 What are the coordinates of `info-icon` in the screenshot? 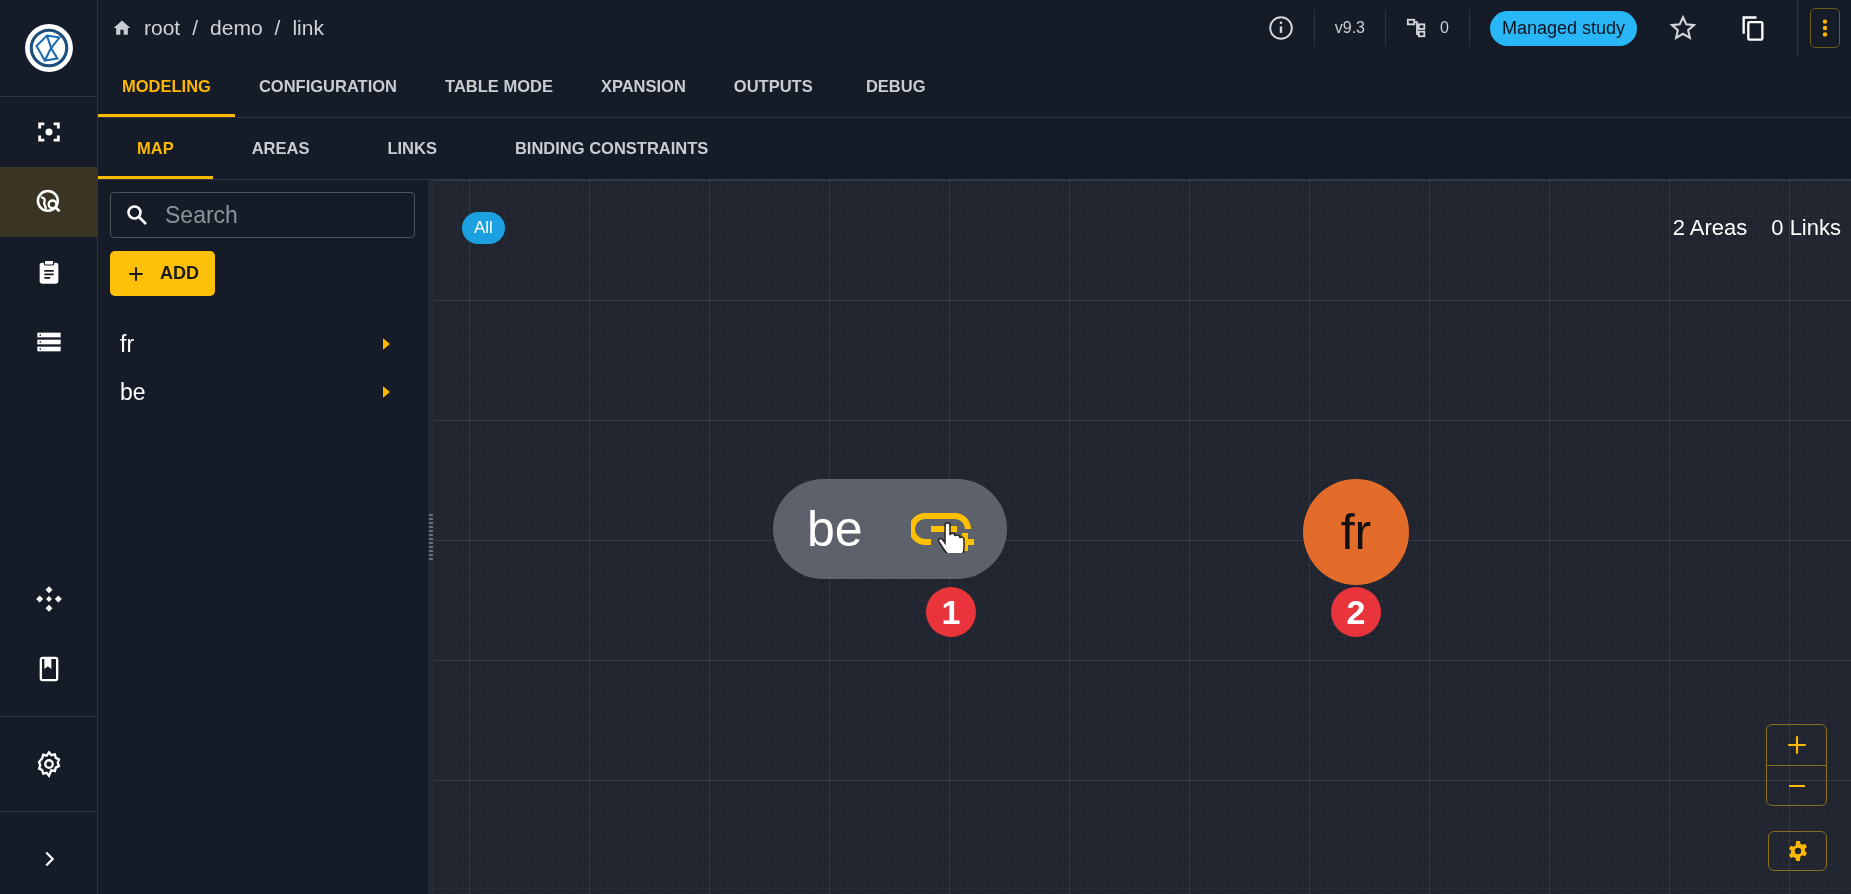 It's located at (1280, 28).